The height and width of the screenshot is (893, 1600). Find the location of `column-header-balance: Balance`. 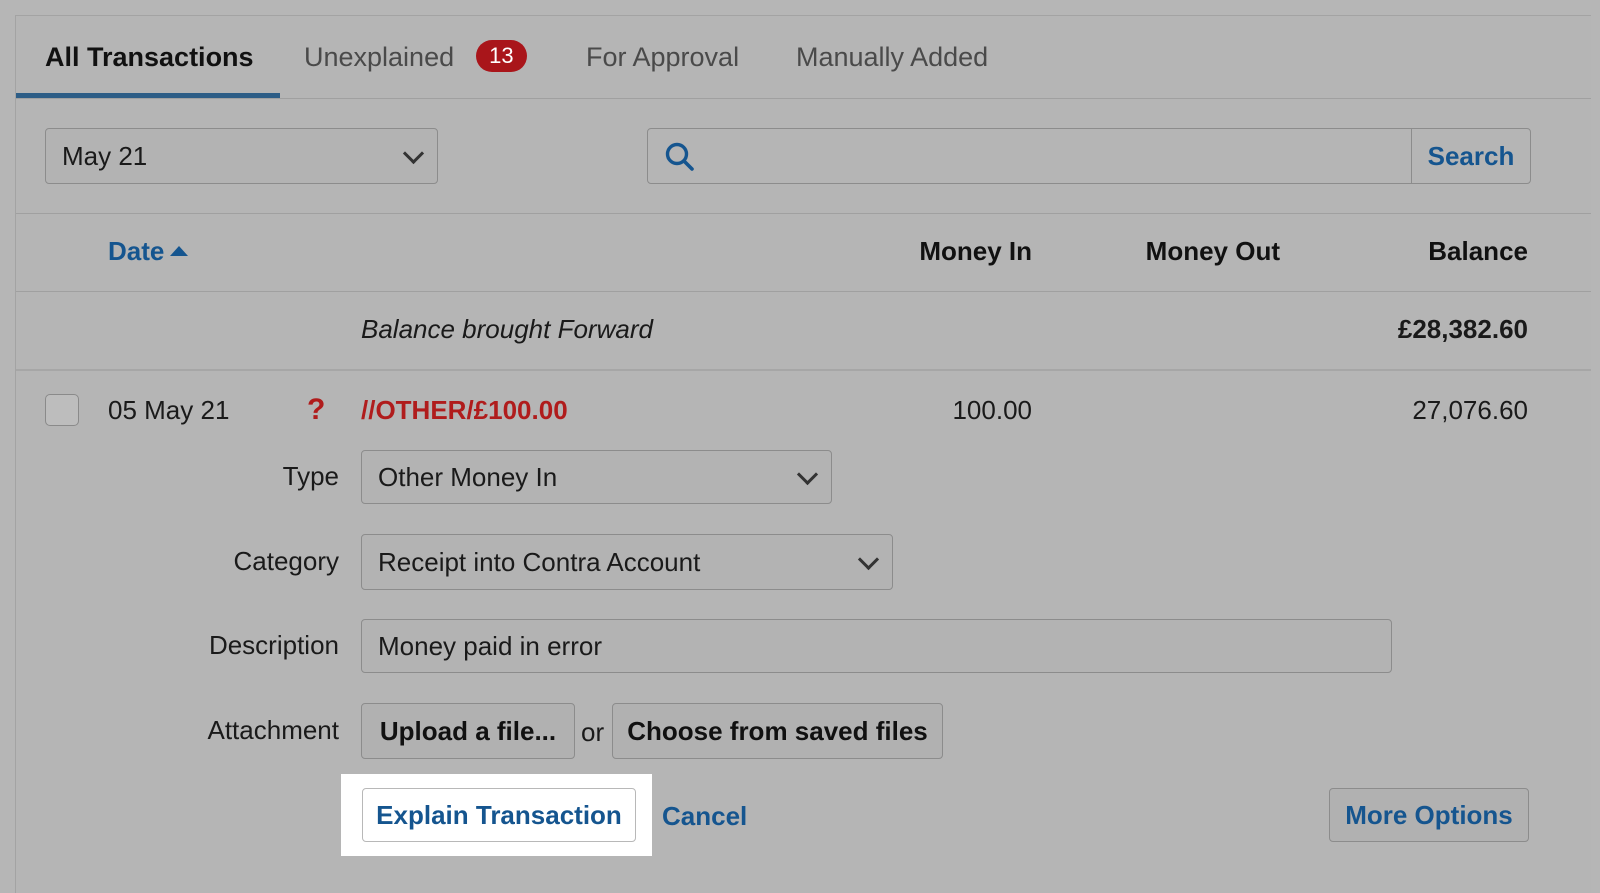

column-header-balance: Balance is located at coordinates (1428, 251).